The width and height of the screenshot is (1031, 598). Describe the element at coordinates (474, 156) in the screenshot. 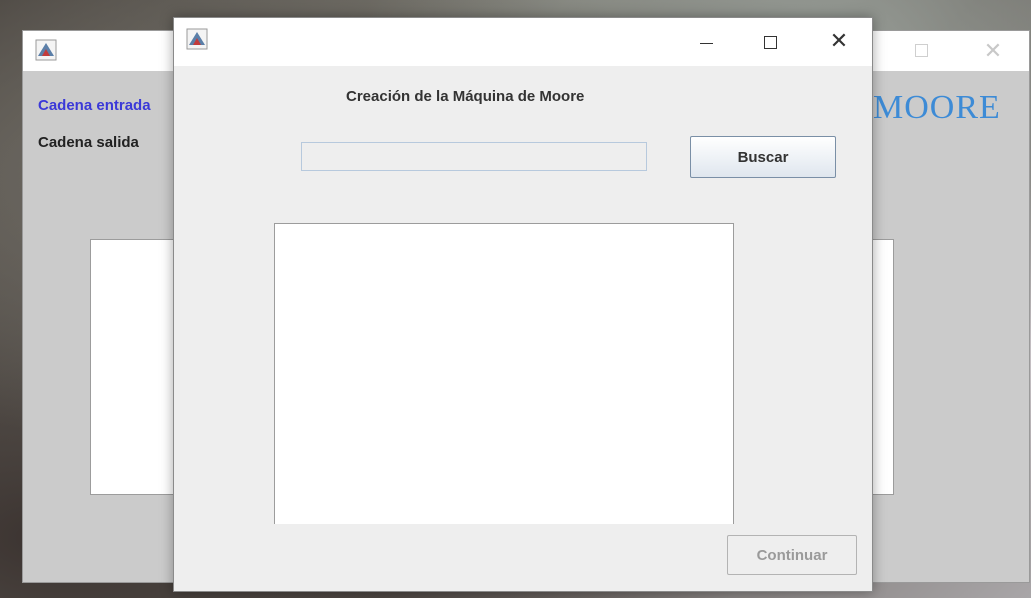

I see `file-path-input` at that location.